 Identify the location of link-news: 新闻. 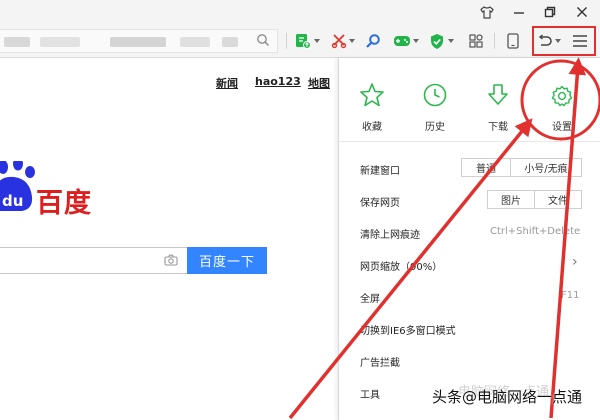
(227, 83).